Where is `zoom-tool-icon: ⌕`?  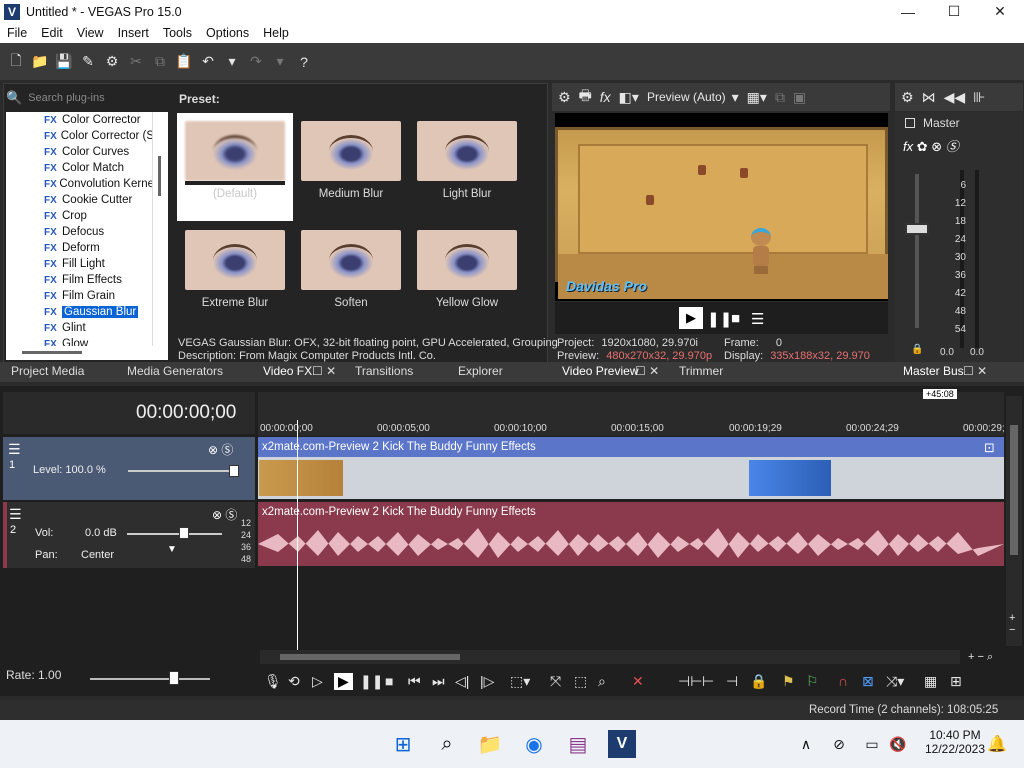 zoom-tool-icon: ⌕ is located at coordinates (602, 681).